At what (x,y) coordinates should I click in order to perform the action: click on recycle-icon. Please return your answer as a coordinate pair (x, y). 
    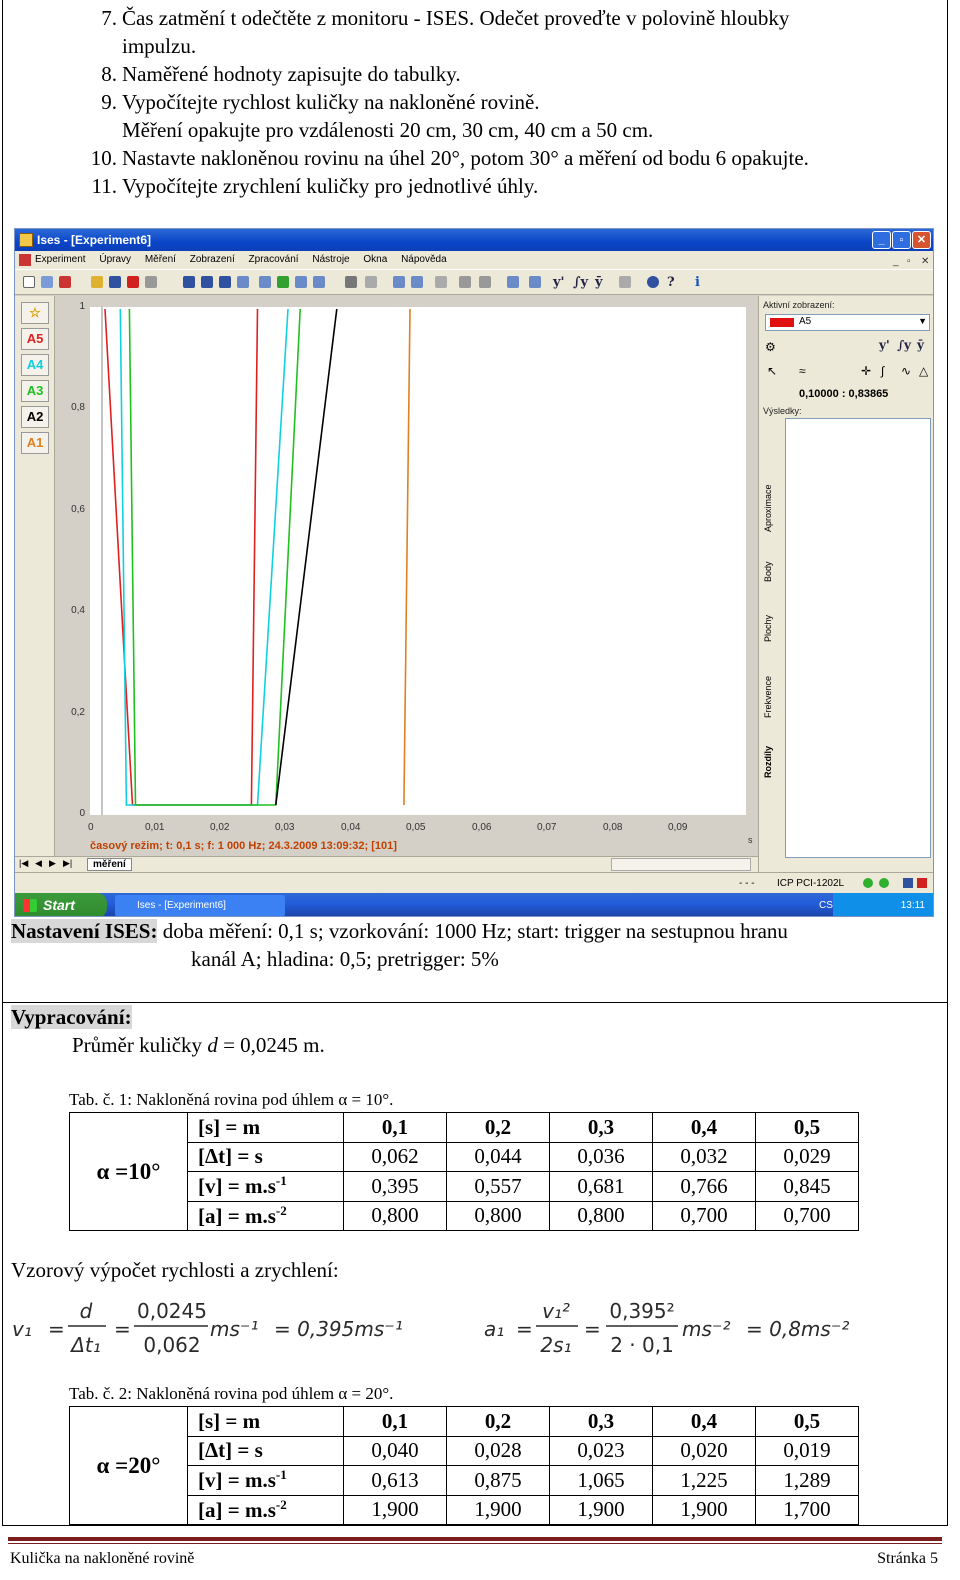
    Looking at the image, I should click on (283, 282).